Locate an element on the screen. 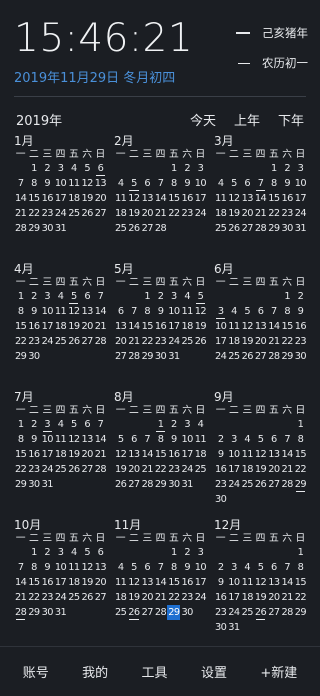 This screenshot has width=320, height=696. day-cell-today: 29 is located at coordinates (174, 612).